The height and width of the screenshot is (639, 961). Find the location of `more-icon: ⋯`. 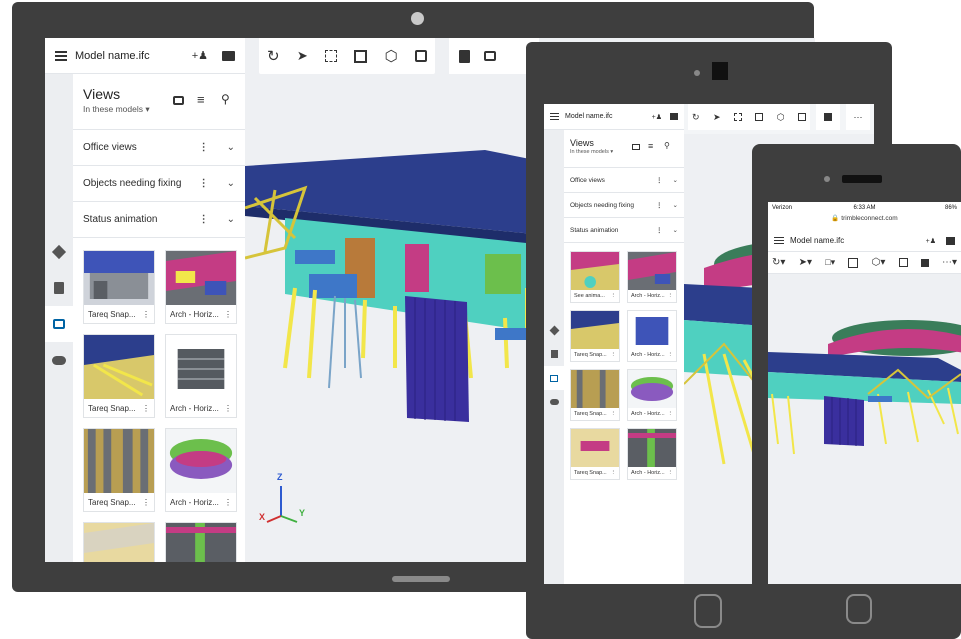

more-icon: ⋯ is located at coordinates (858, 117).